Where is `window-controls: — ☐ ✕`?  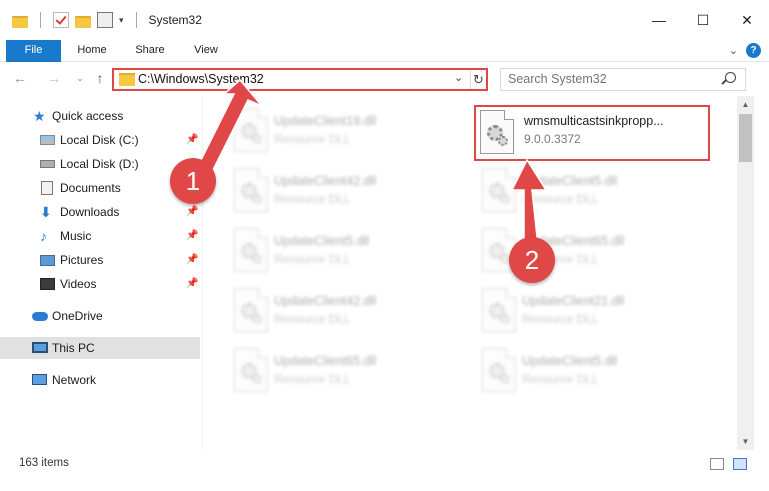
window-controls: — ☐ ✕ is located at coordinates (703, 20).